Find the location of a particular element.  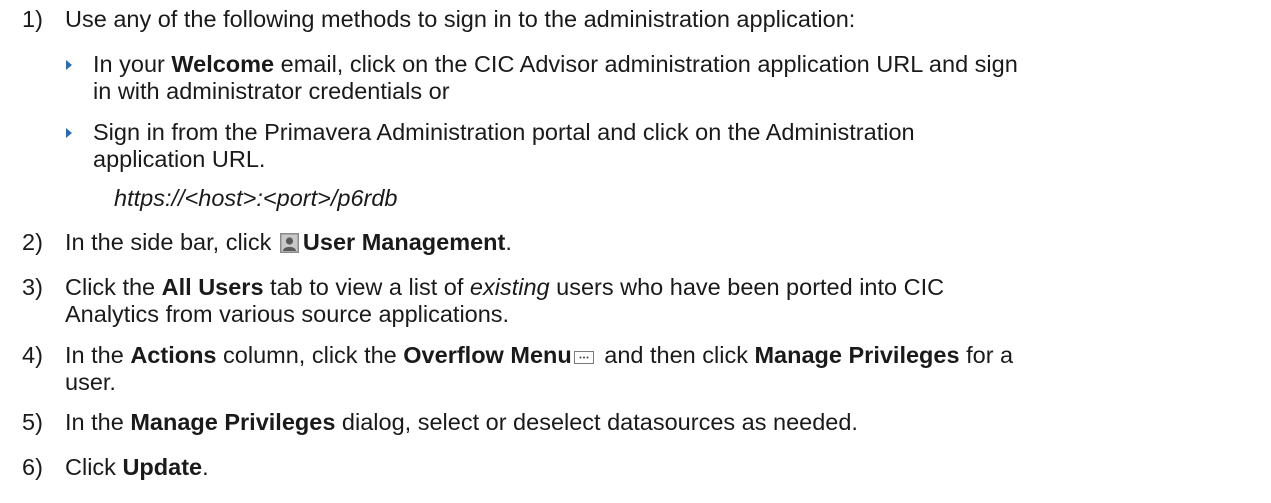

user-management-icon is located at coordinates (289, 243).